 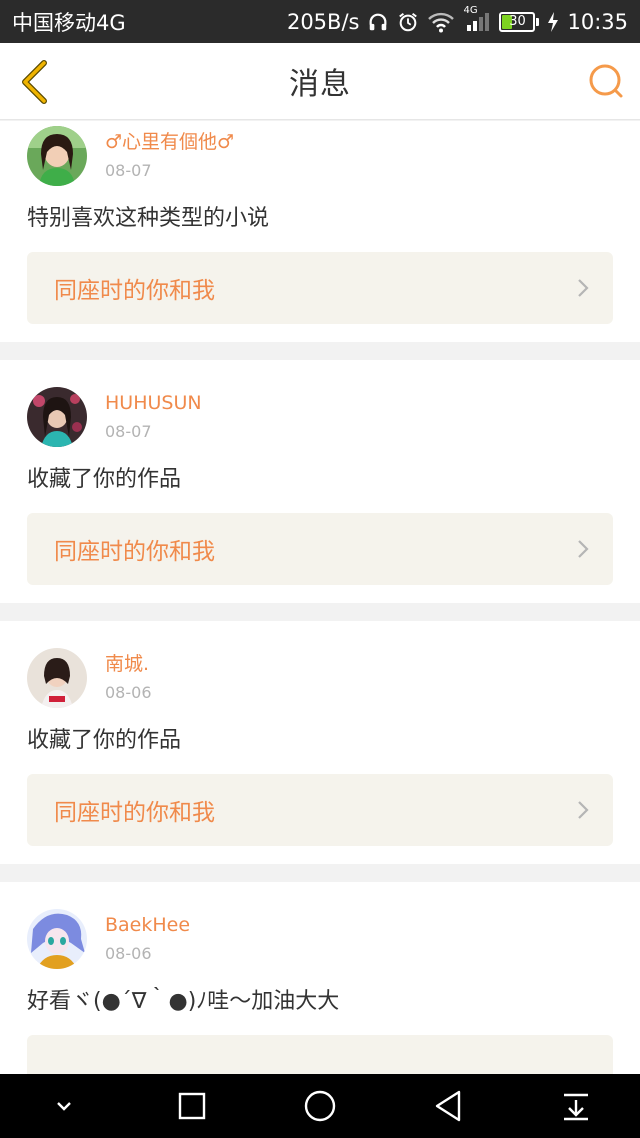 I want to click on headphones-icon, so click(x=378, y=22).